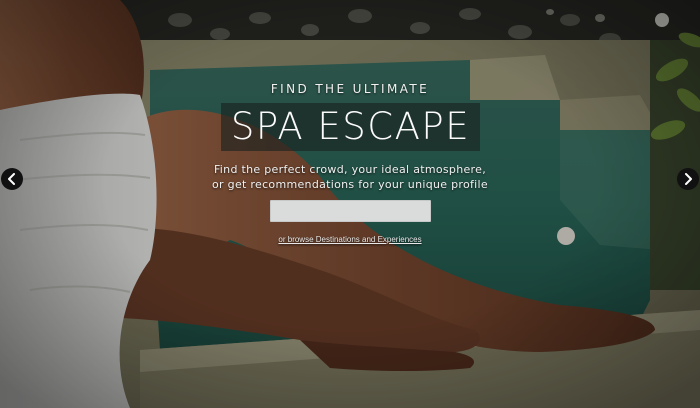  What do you see at coordinates (350, 211) in the screenshot?
I see `search-input` at bounding box center [350, 211].